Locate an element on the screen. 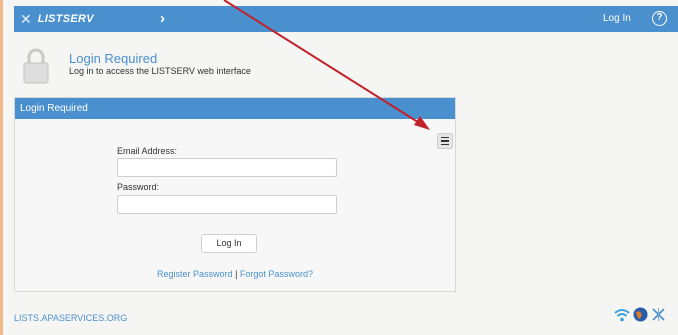  email-label: Email Address: is located at coordinates (147, 151).